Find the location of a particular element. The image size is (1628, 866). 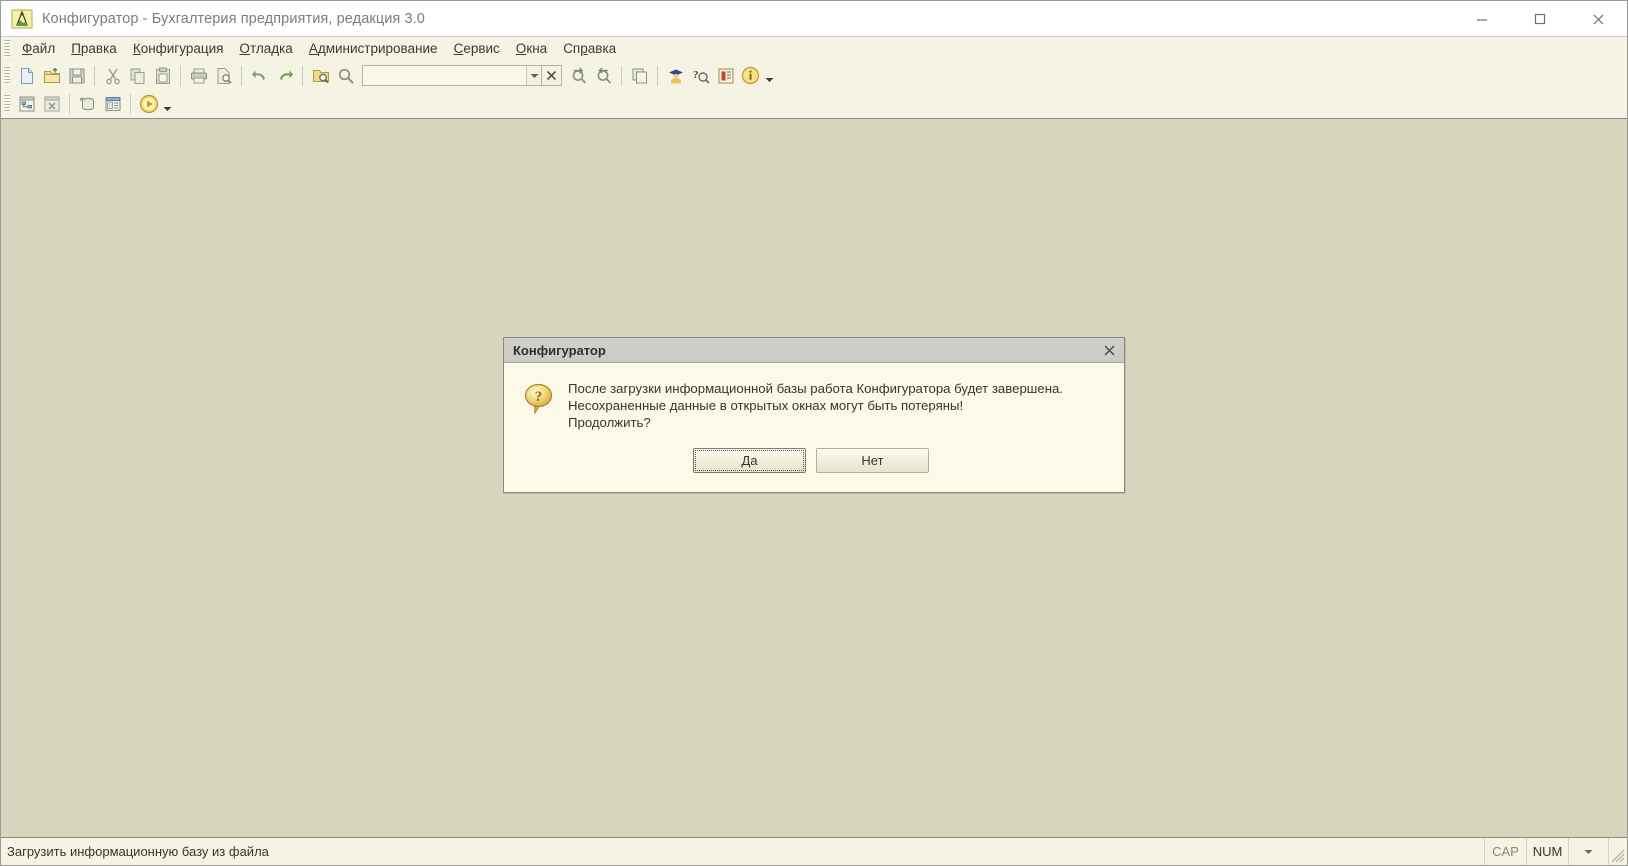

close-configuration-icon is located at coordinates (51, 104).